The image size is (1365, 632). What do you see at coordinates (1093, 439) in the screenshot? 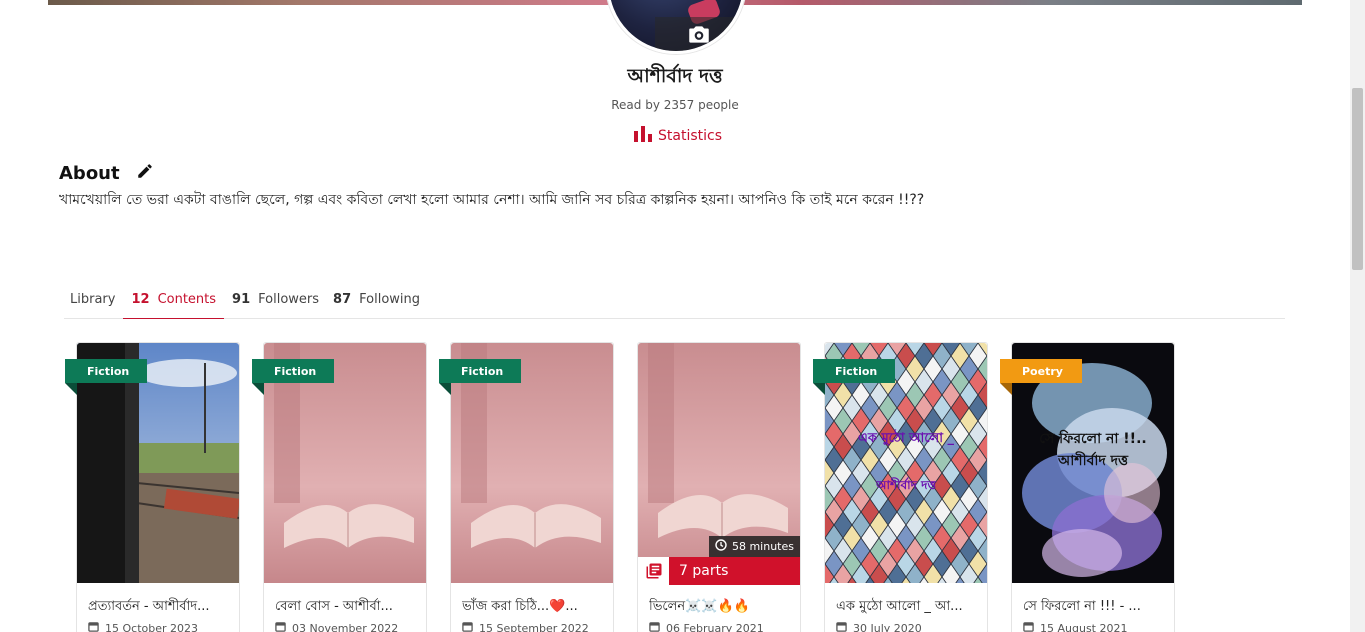
I see `cover-text-title: সে ফিরলো না !!..` at bounding box center [1093, 439].